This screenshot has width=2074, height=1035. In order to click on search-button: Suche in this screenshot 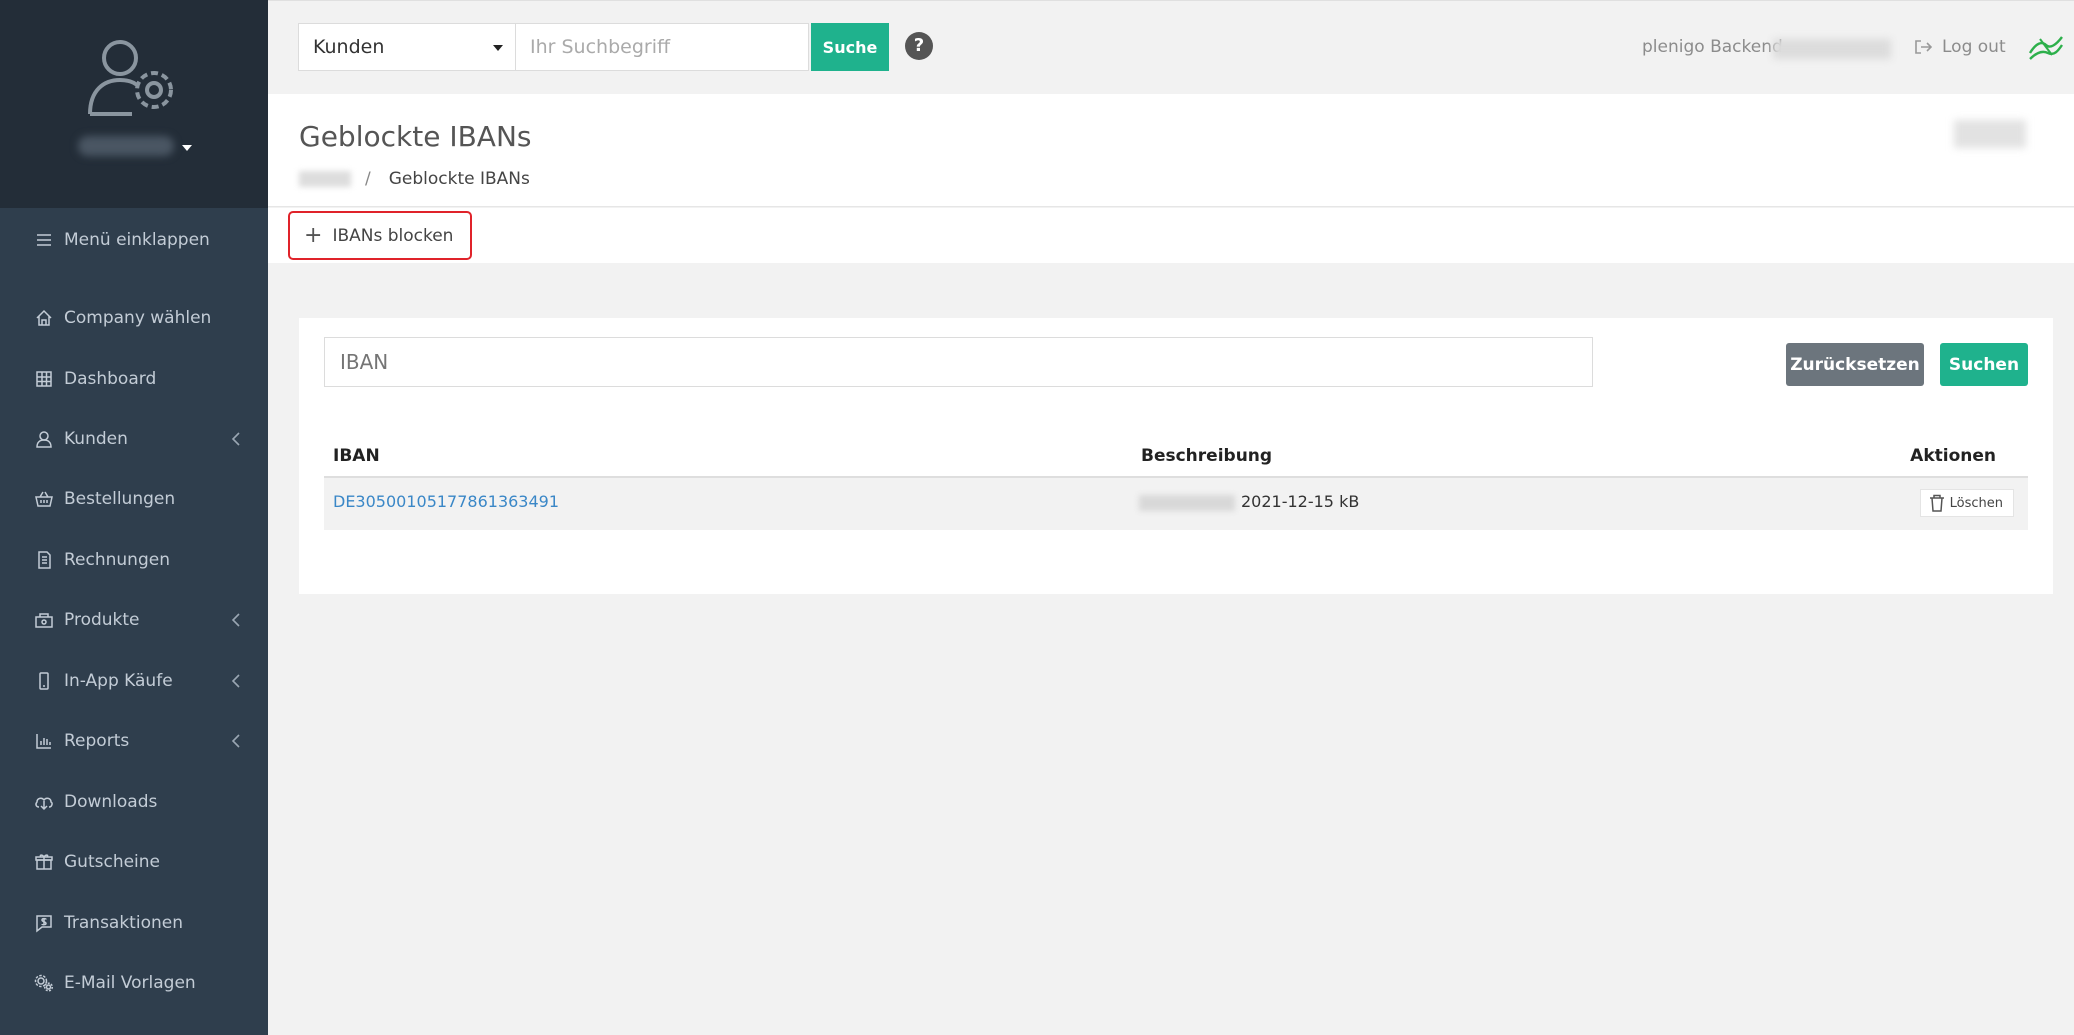, I will do `click(850, 47)`.